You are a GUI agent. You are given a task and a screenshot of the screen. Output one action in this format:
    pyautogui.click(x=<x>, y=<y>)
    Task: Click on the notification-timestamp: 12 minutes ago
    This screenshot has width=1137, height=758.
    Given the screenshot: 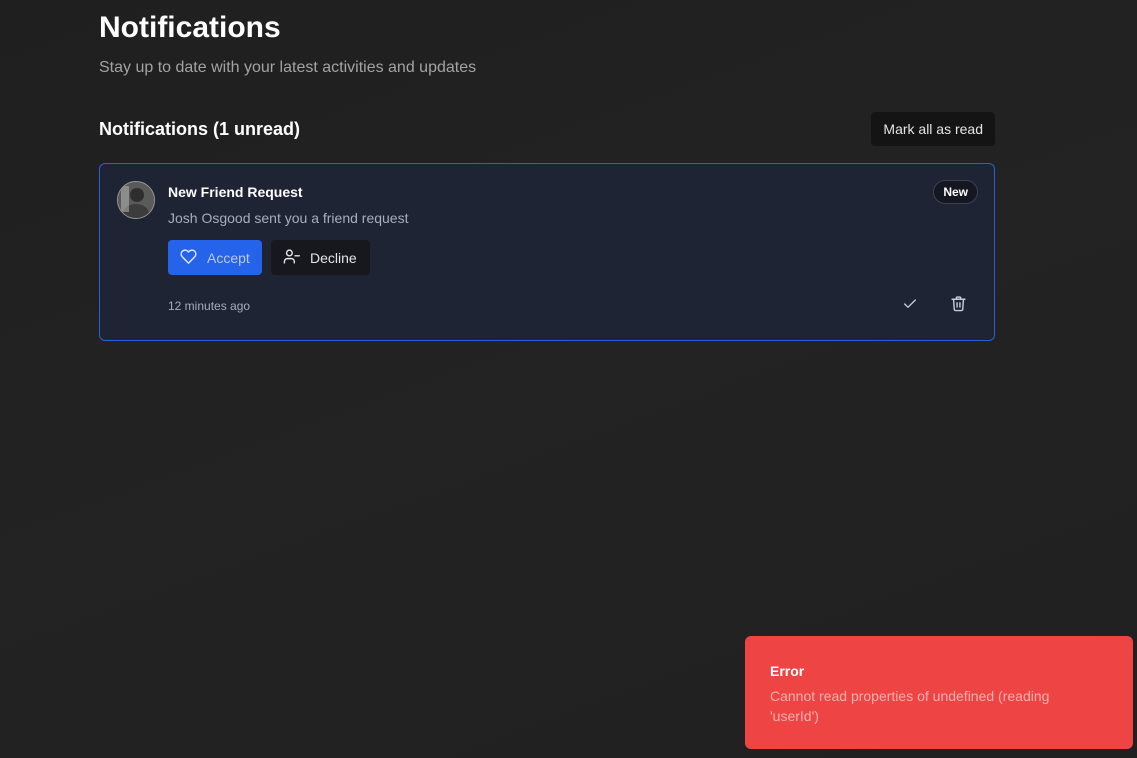 What is the action you would take?
    pyautogui.click(x=209, y=306)
    